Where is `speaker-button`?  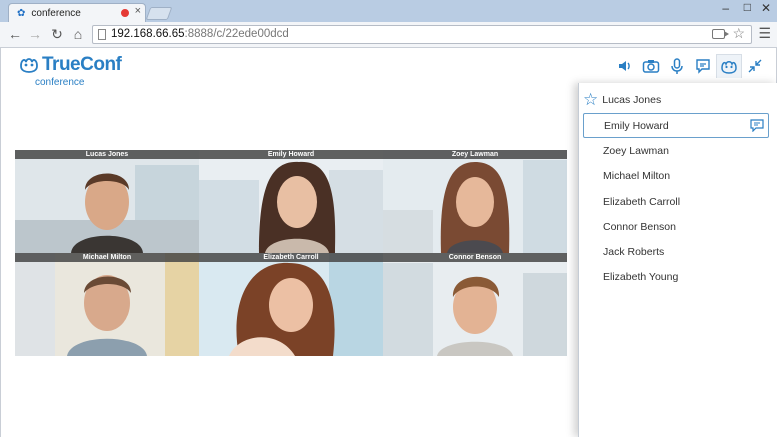 speaker-button is located at coordinates (625, 66).